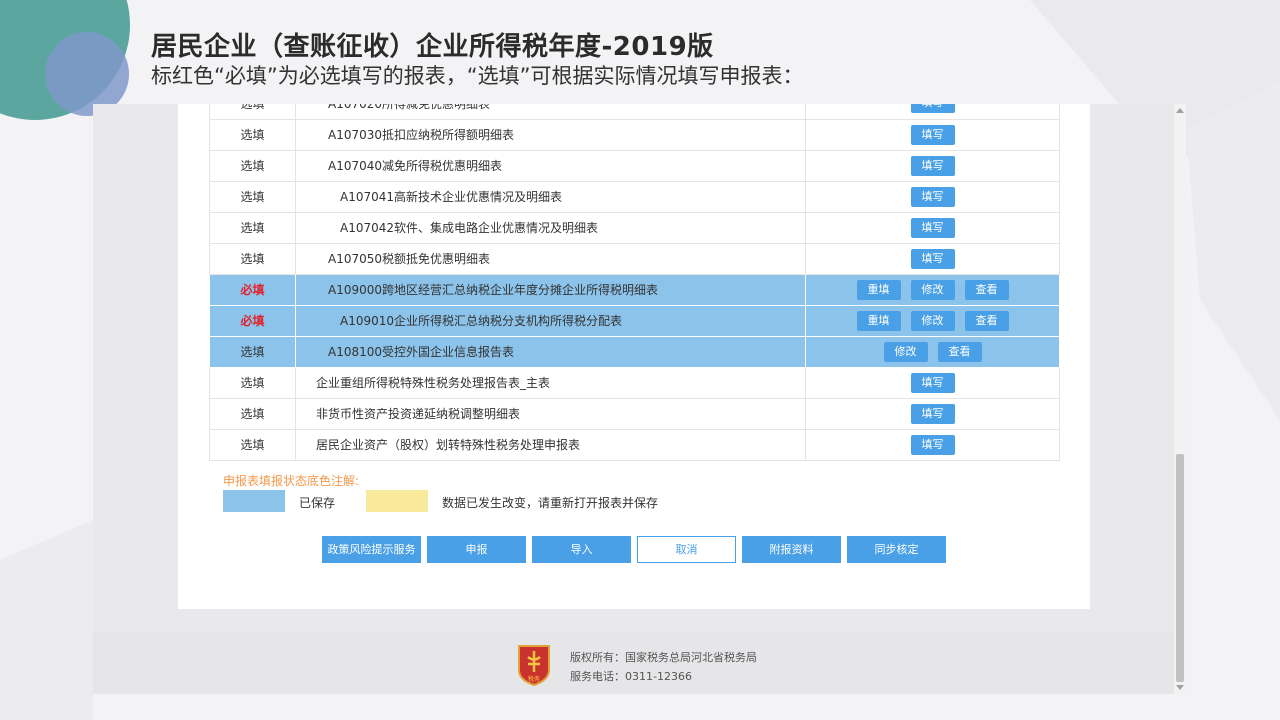  I want to click on row-report-name: A107030抵扣应纳税所得额明细表, so click(550, 135).